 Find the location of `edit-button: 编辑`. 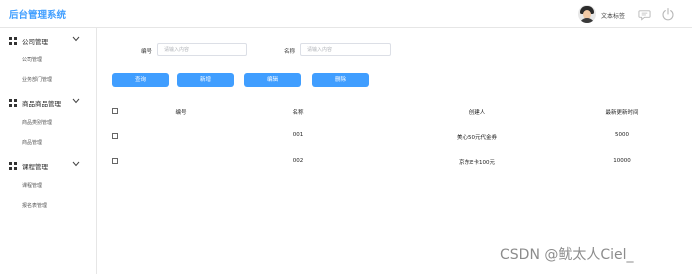

edit-button: 编辑 is located at coordinates (272, 80).